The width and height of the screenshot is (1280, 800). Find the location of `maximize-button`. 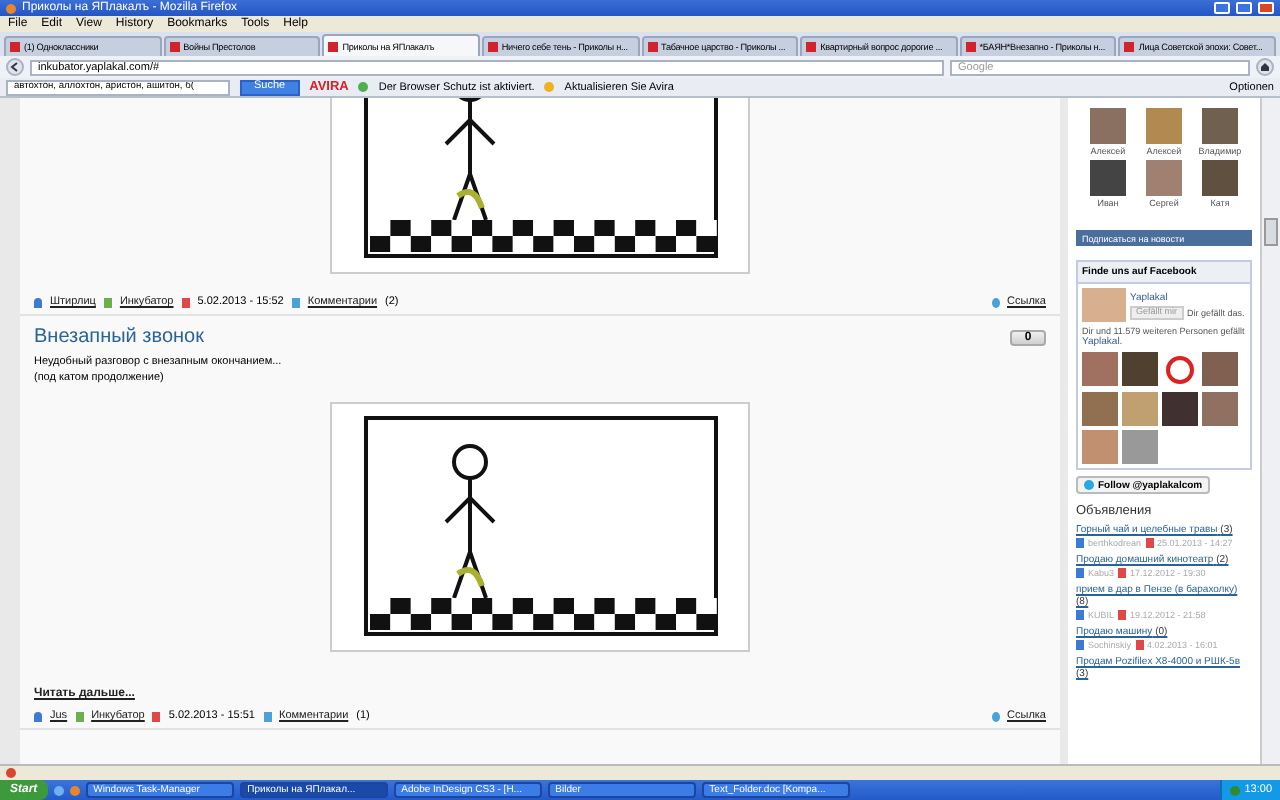

maximize-button is located at coordinates (1244, 8).